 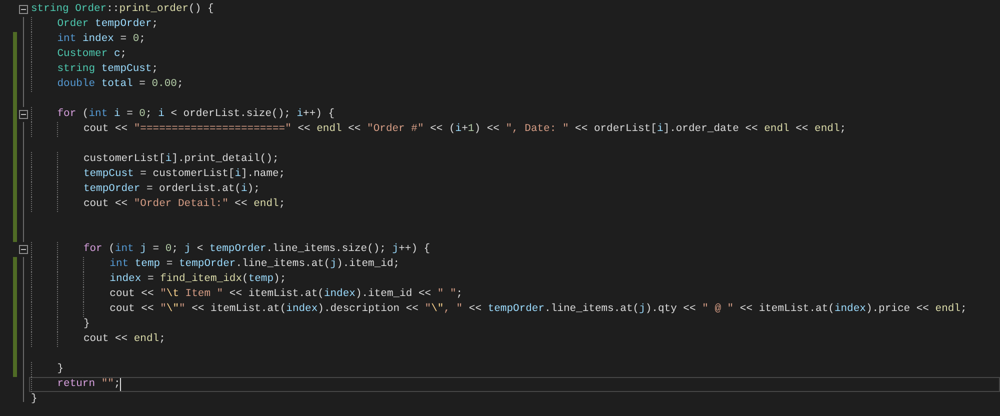 I want to click on code-line: cout << "\"" << itemList.at(index).description << "\", " << tempOrder.line_items.at(j).qty << " @ " << itemList.at(index).price << endl;, so click(x=499, y=309).